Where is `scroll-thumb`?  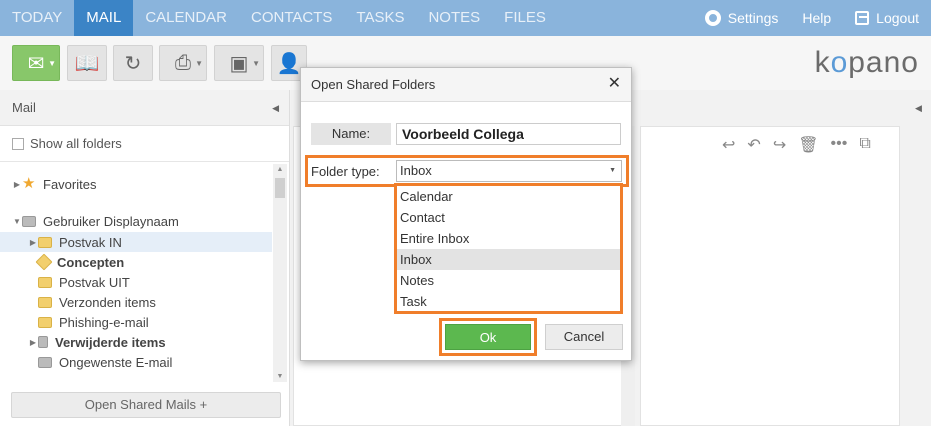 scroll-thumb is located at coordinates (280, 188).